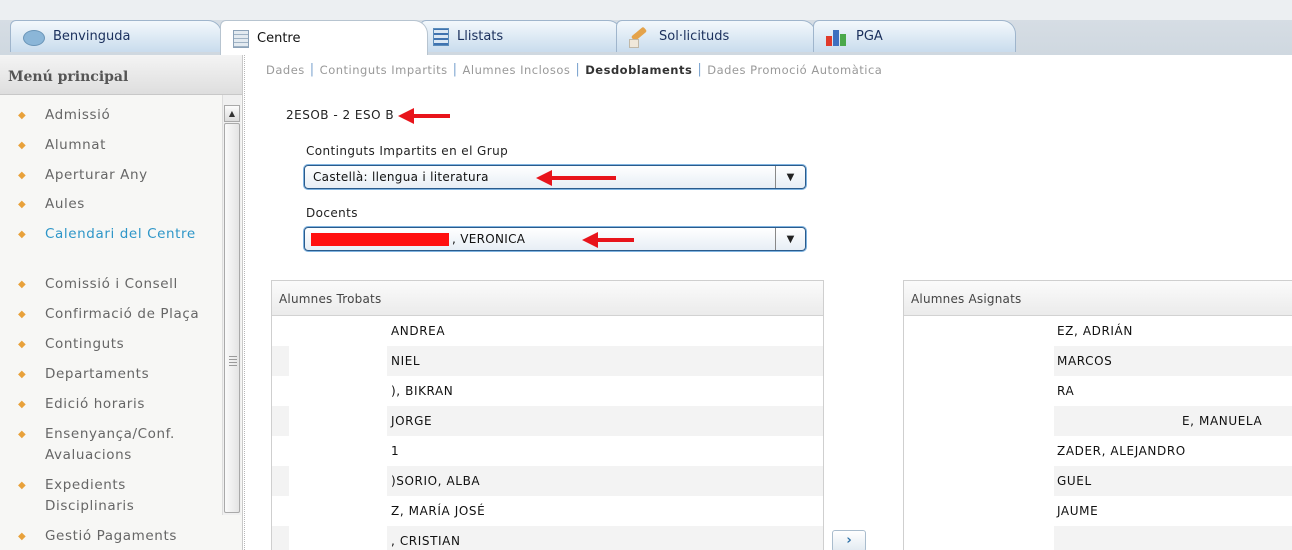 This screenshot has width=1292, height=550. I want to click on menu-item-edicio-horaris: ◆ Edició horaris, so click(111, 404).